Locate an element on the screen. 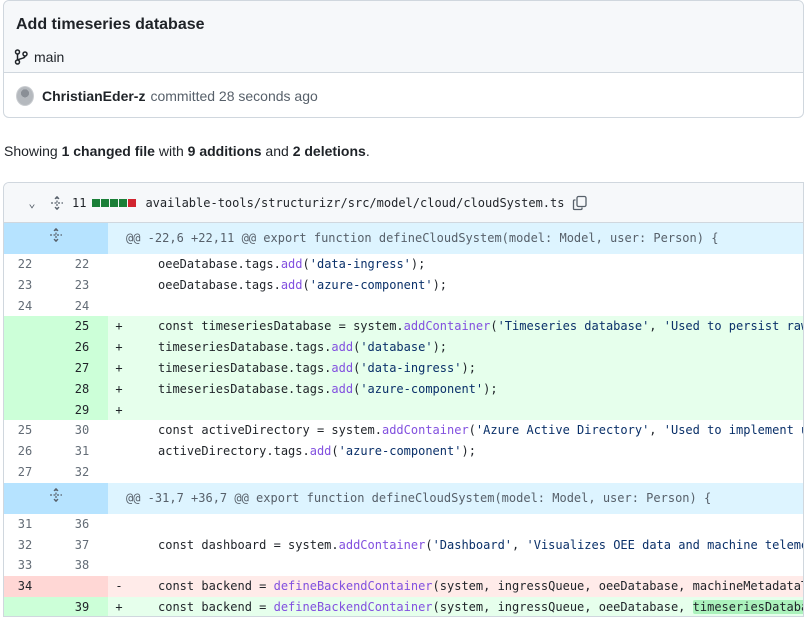  new-line-number is located at coordinates (82, 586).